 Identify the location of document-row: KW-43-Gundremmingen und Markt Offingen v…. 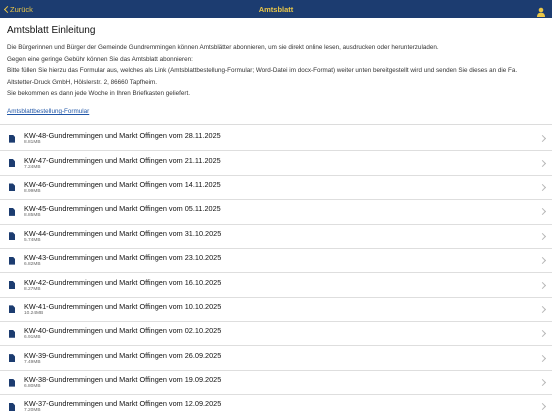
(276, 261).